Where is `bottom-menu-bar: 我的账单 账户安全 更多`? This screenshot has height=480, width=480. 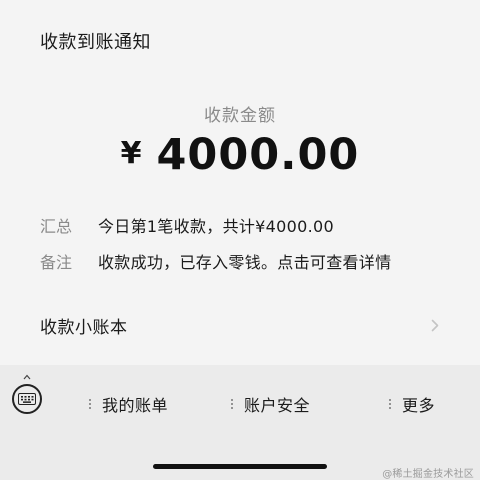 bottom-menu-bar: 我的账单 账户安全 更多 is located at coordinates (240, 404).